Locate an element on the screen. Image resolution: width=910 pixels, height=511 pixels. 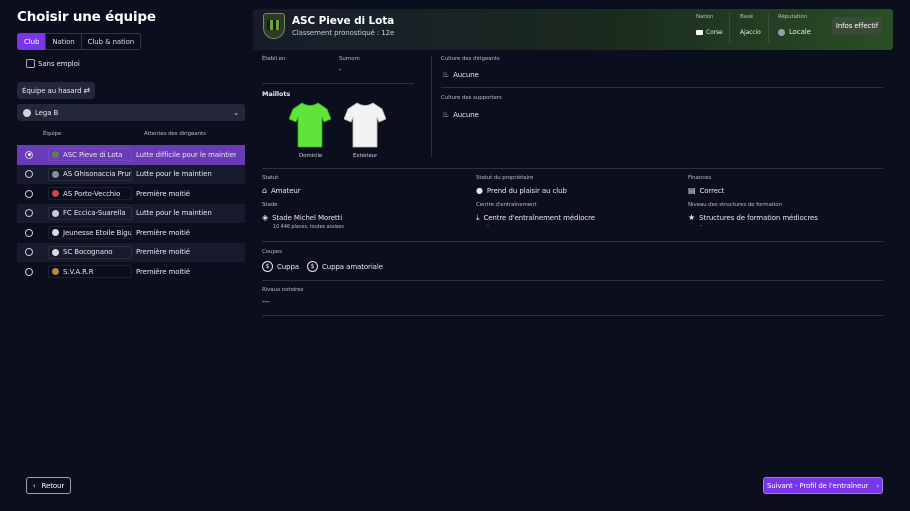
table-row: AS Porto-Vecchio Première moitié is located at coordinates (131, 194).